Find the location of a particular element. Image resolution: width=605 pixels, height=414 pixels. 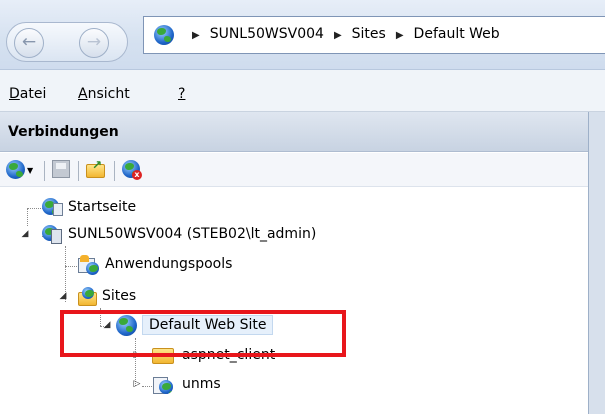

tree-node-label: Startseite is located at coordinates (102, 207).